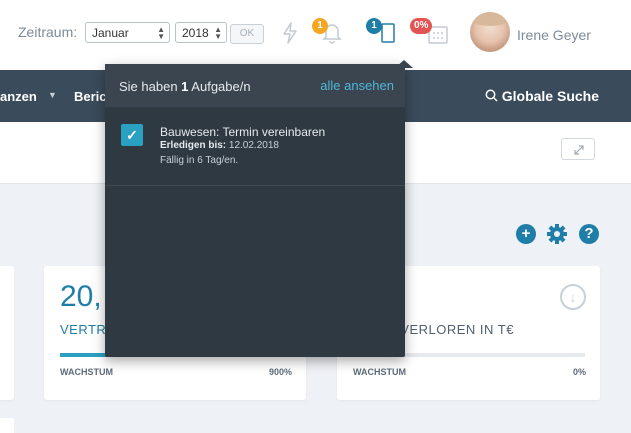  Describe the element at coordinates (7, 333) in the screenshot. I see `kpi-card-left` at that location.